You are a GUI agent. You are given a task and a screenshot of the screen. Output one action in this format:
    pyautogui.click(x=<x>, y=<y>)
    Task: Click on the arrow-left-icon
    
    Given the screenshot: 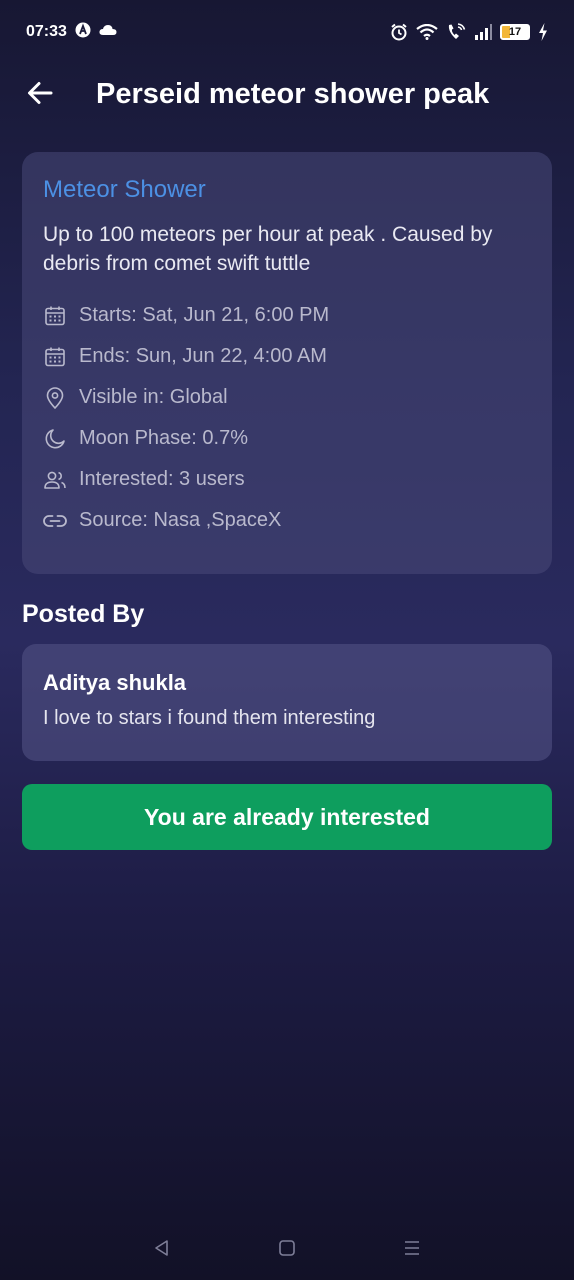 What is the action you would take?
    pyautogui.click(x=40, y=95)
    